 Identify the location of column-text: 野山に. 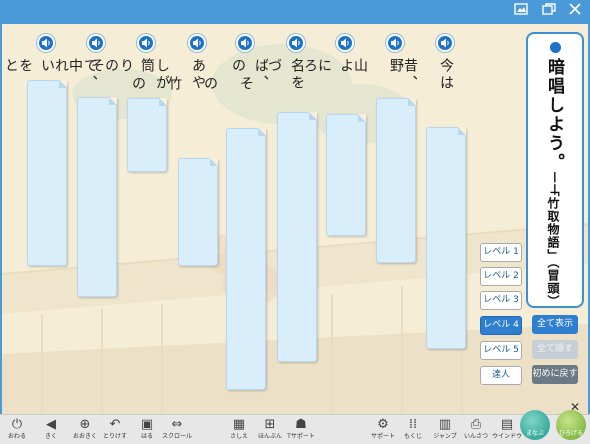
(360, 66).